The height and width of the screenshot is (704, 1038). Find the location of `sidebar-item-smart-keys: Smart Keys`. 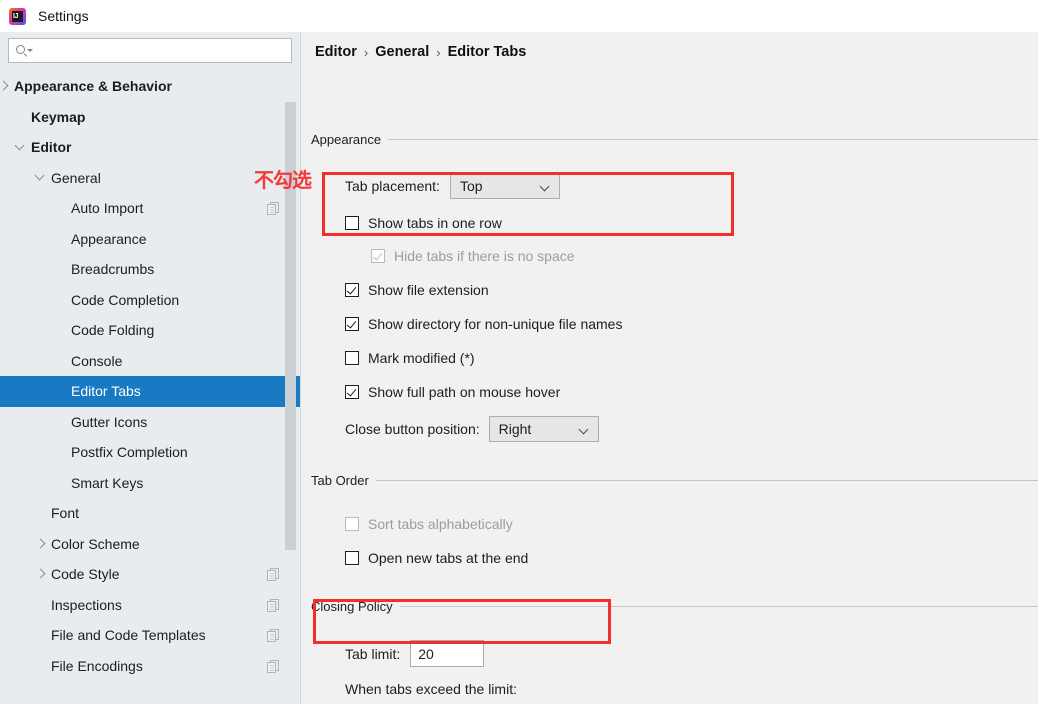

sidebar-item-smart-keys: Smart Keys is located at coordinates (150, 483).